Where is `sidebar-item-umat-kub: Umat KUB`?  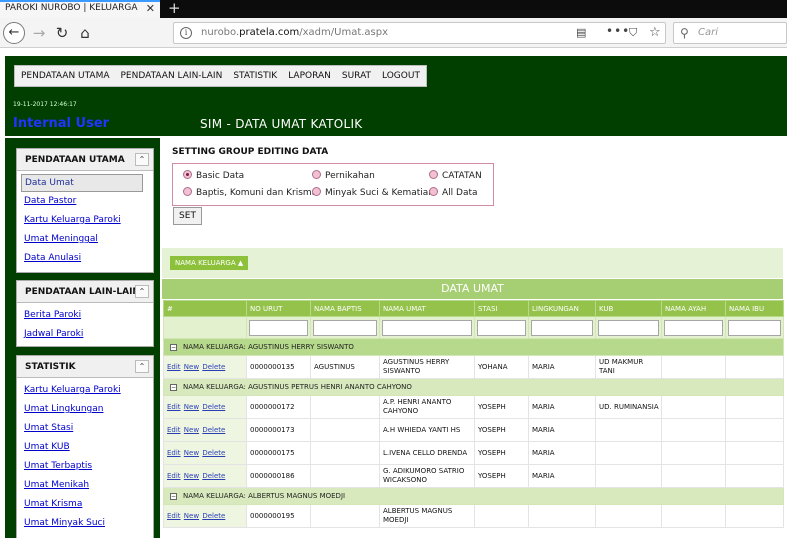
sidebar-item-umat-kub: Umat KUB is located at coordinates (88, 447).